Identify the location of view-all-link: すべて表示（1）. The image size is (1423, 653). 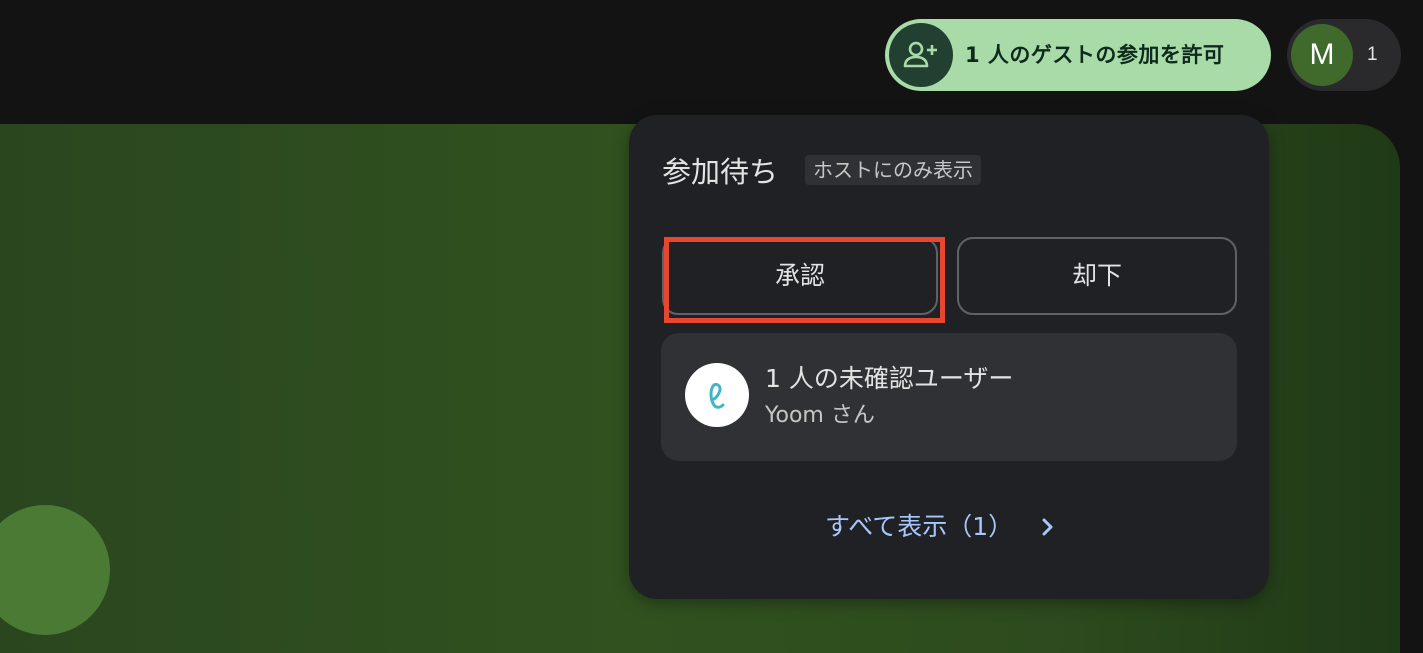
(940, 527).